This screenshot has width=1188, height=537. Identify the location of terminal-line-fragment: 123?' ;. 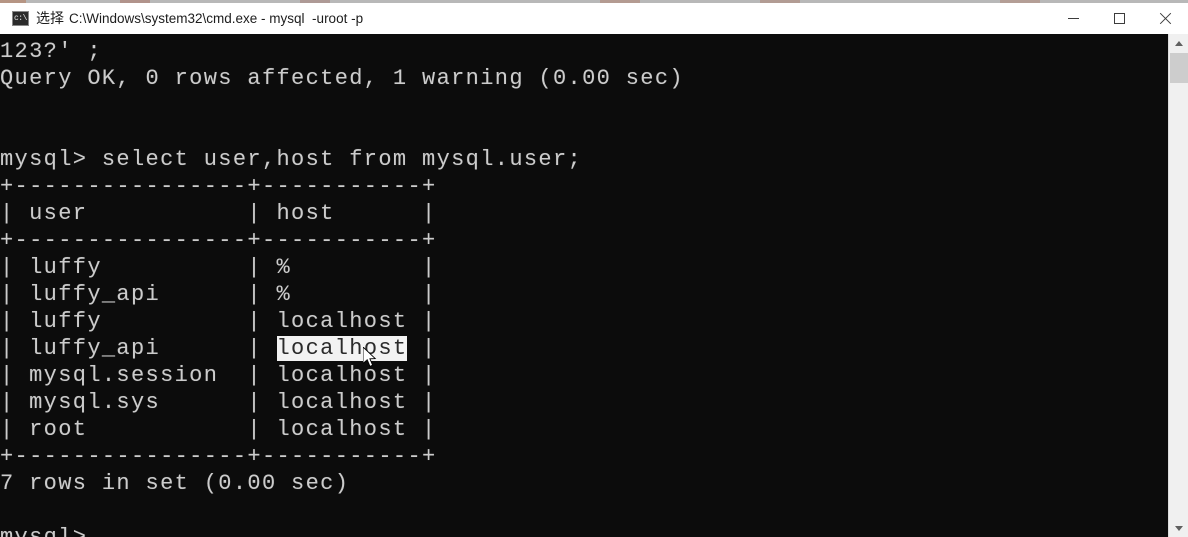
(51, 51).